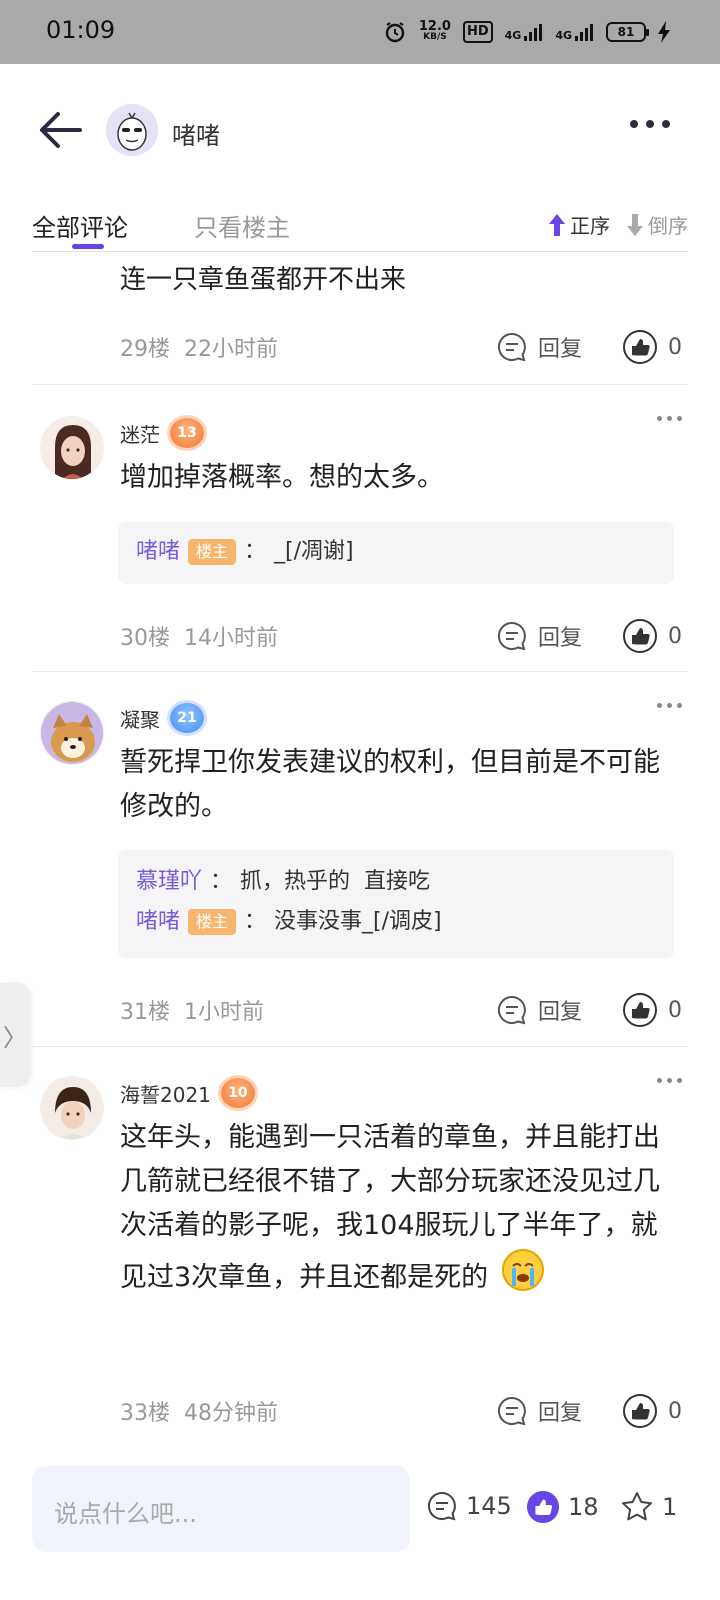 The width and height of the screenshot is (720, 1600). Describe the element at coordinates (579, 224) in the screenshot. I see `sort-asc-button: 正序` at that location.